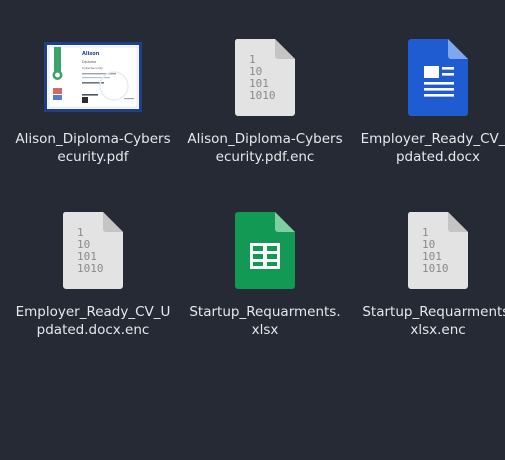  I want to click on file-name: Employer_Ready_CV_Updated.docx.enc, so click(93, 321).